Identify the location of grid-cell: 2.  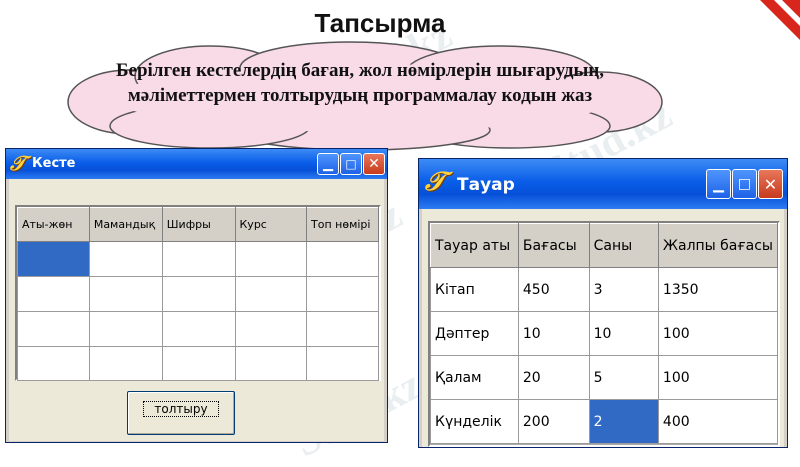
(623, 421).